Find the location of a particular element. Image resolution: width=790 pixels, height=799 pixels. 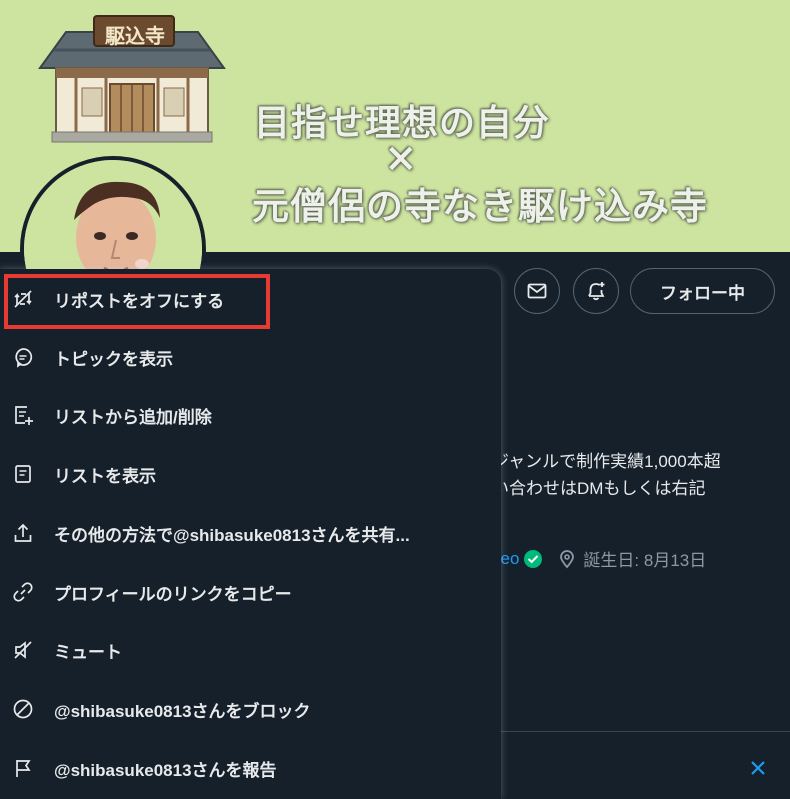

verified-check-icon is located at coordinates (533, 558).